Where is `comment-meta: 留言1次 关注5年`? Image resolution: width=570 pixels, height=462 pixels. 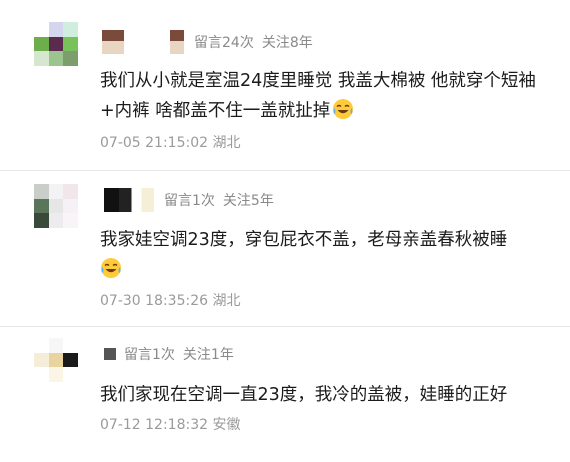
comment-meta: 留言1次 关注5年 is located at coordinates (193, 200).